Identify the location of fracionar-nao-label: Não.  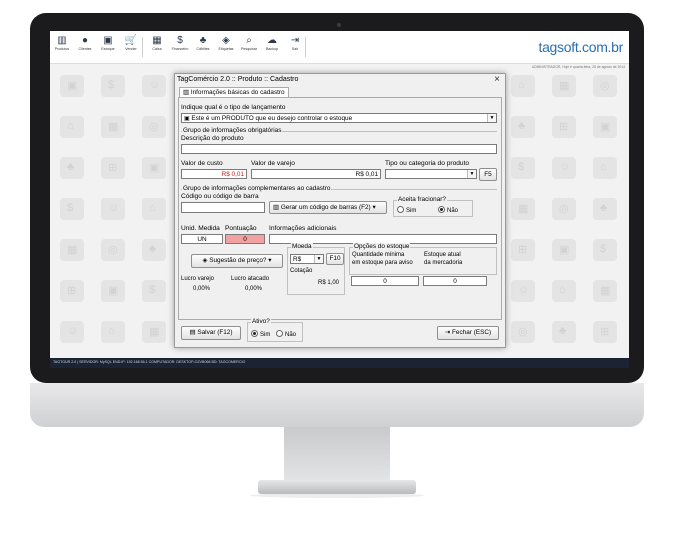
(453, 211).